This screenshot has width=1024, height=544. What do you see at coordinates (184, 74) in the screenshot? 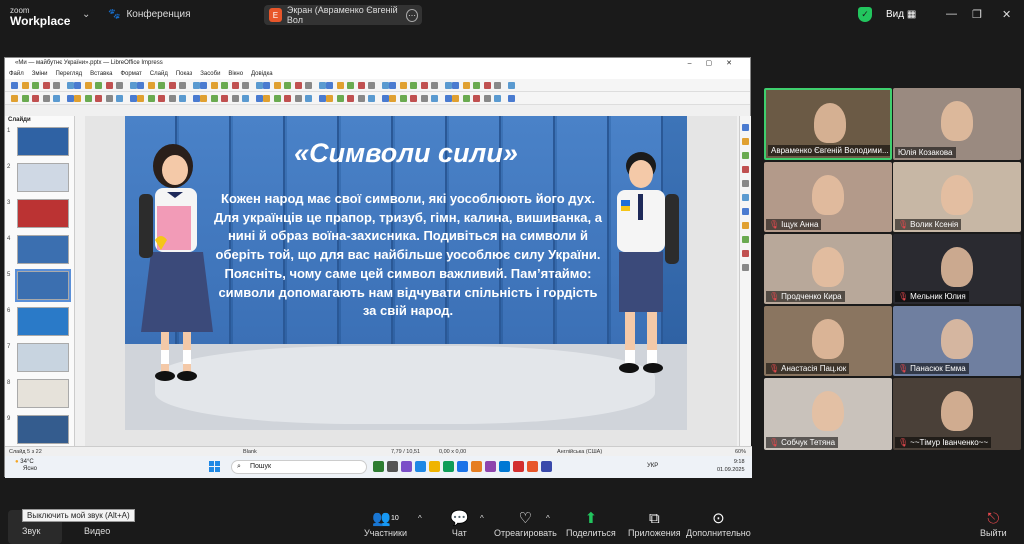
I see `lo-menu-item: Показ` at bounding box center [184, 74].